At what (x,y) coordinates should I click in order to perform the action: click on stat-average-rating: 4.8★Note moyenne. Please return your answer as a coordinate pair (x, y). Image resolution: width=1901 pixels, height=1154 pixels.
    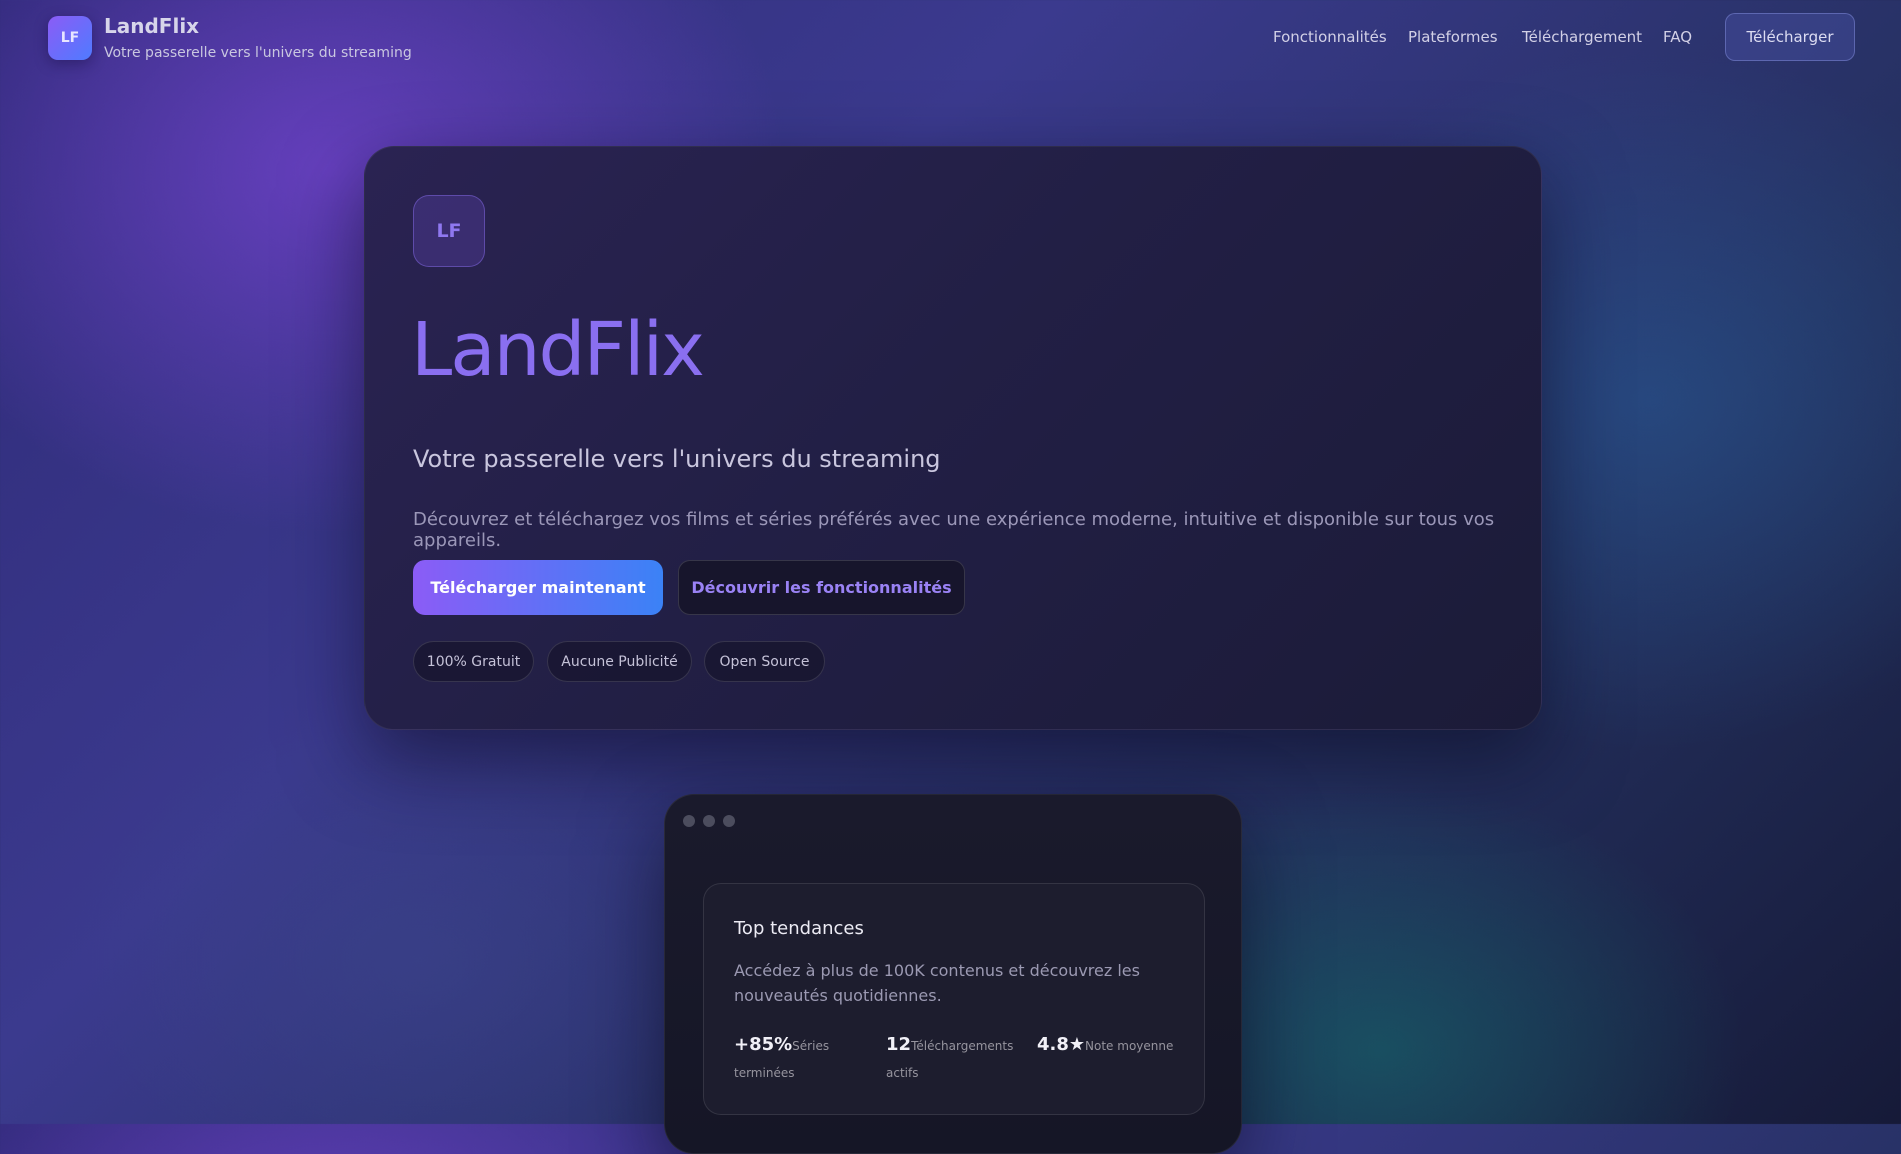
    Looking at the image, I should click on (1112, 1045).